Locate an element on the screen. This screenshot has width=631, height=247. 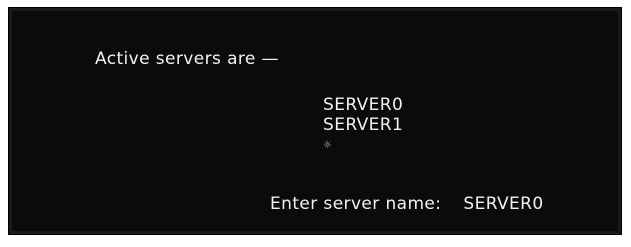
server-name-prompt: Enter server name: SERVER0 is located at coordinates (421, 204).